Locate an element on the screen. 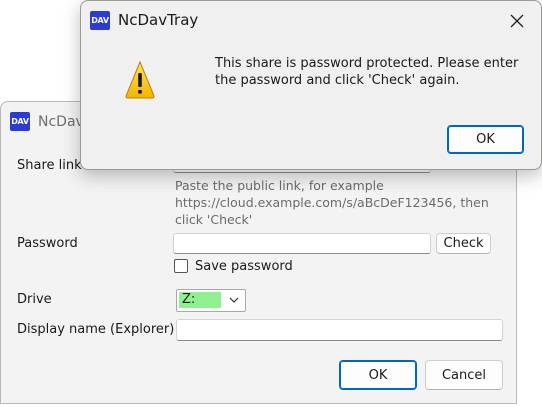 Image resolution: width=542 pixels, height=407 pixels. msgbox-logo-icon: DAV is located at coordinates (100, 20).